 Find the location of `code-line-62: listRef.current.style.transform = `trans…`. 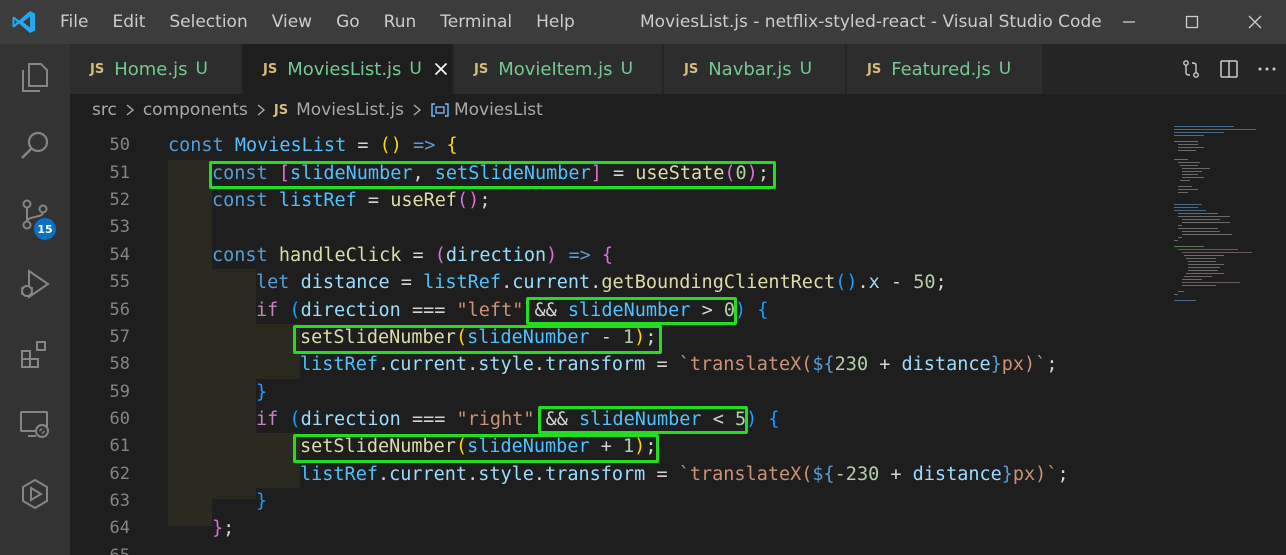

code-line-62: listRef.current.style.transform = `trans… is located at coordinates (684, 474).